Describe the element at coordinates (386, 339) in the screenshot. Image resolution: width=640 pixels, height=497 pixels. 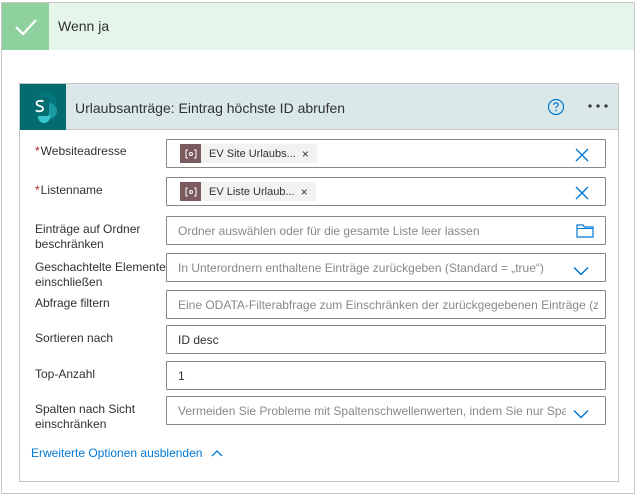
I see `order-by-field: ID desc` at that location.